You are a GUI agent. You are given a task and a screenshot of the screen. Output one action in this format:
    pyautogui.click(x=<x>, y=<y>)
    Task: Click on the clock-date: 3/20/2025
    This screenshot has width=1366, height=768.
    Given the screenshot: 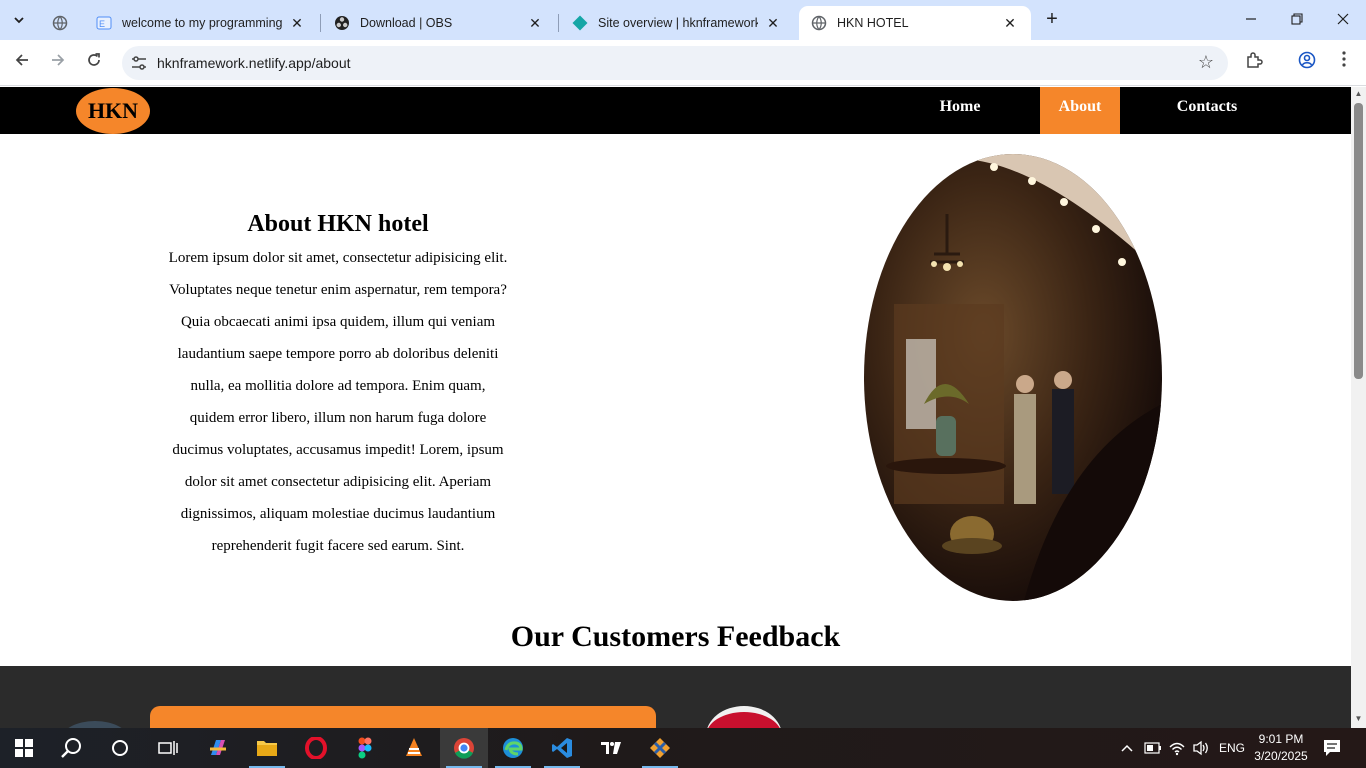 What is the action you would take?
    pyautogui.click(x=1281, y=756)
    